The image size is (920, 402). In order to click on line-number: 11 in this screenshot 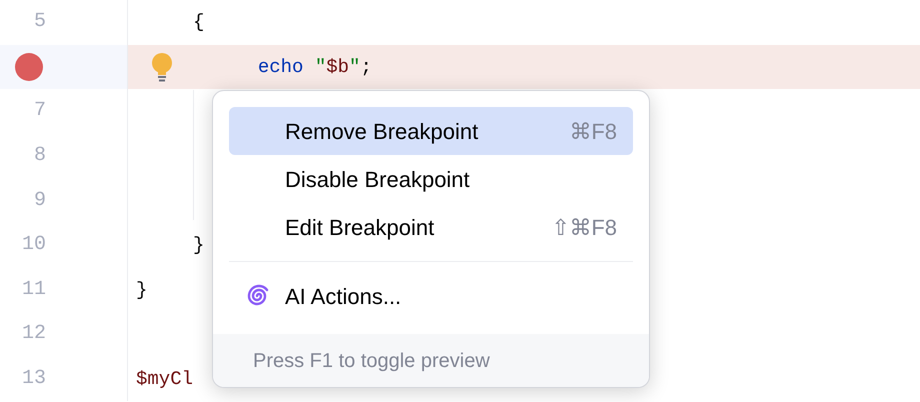, I will do `click(34, 289)`.